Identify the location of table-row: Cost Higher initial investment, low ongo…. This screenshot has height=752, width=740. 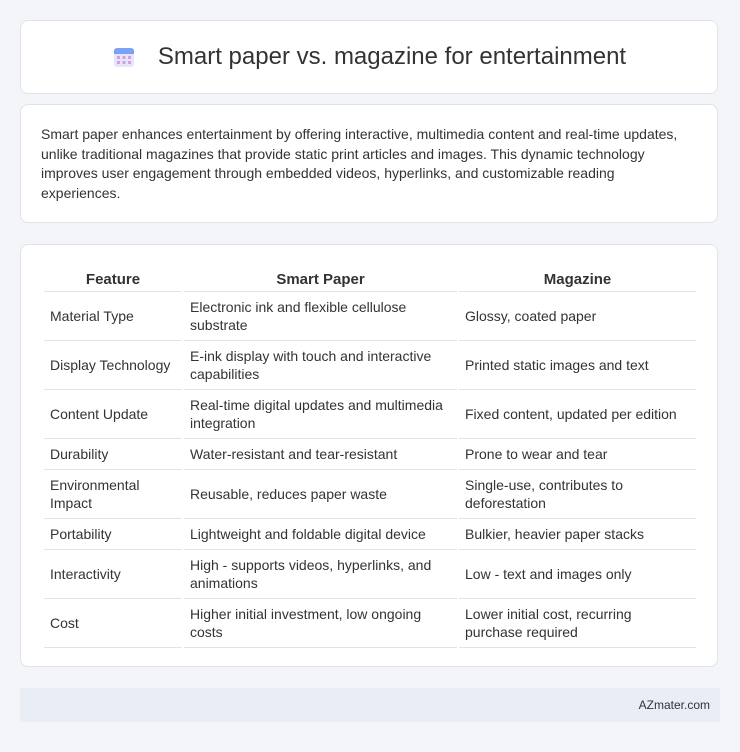
(370, 623).